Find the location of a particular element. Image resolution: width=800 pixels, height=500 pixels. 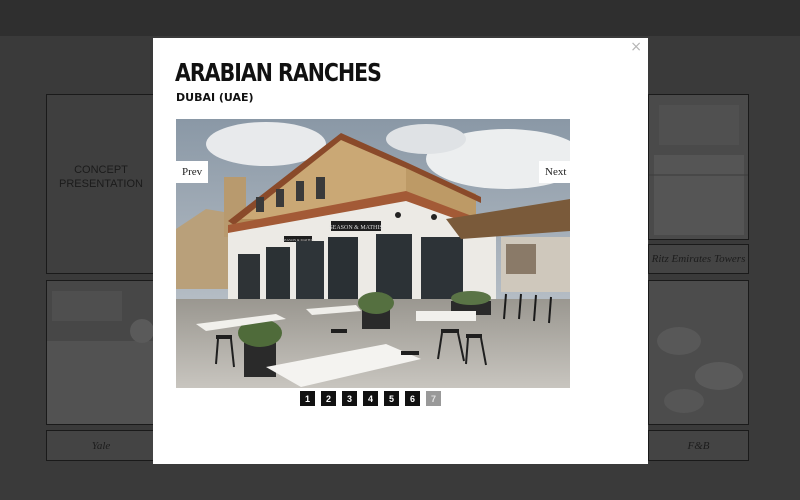

page-button: 4 is located at coordinates (370, 398).